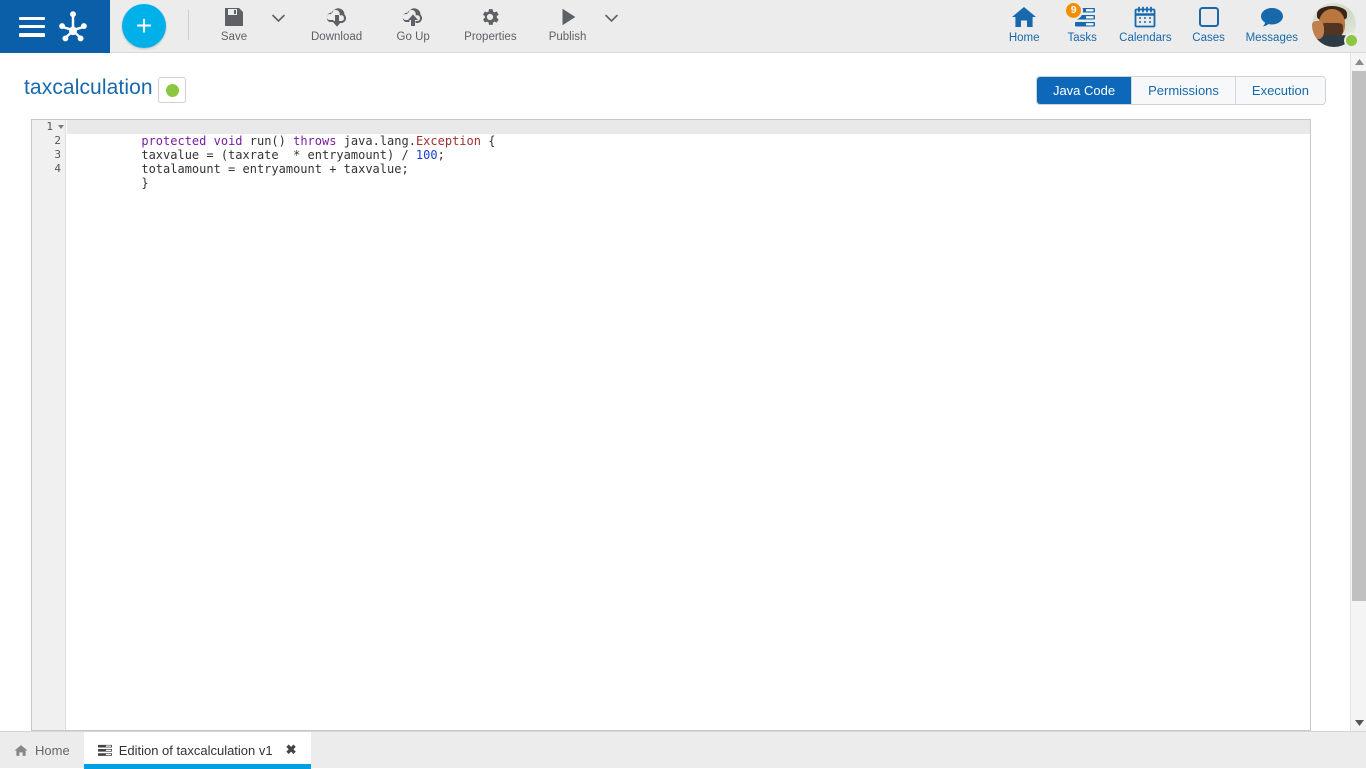 This screenshot has width=1366, height=769. I want to click on top-navigation: Home 9 Tasks, so click(1180, 26).